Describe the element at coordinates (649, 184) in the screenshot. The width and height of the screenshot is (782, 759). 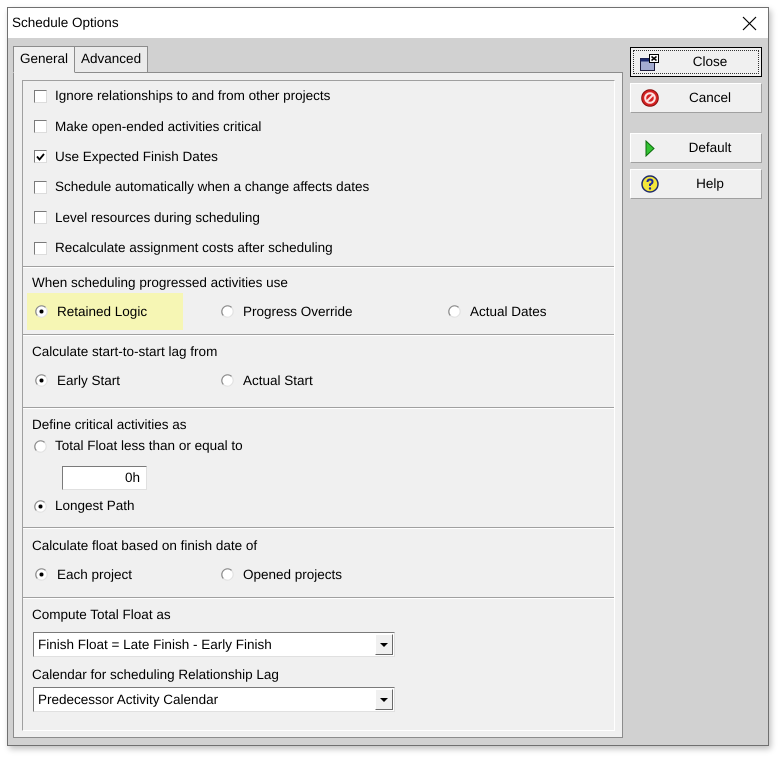
I see `help-icon` at that location.